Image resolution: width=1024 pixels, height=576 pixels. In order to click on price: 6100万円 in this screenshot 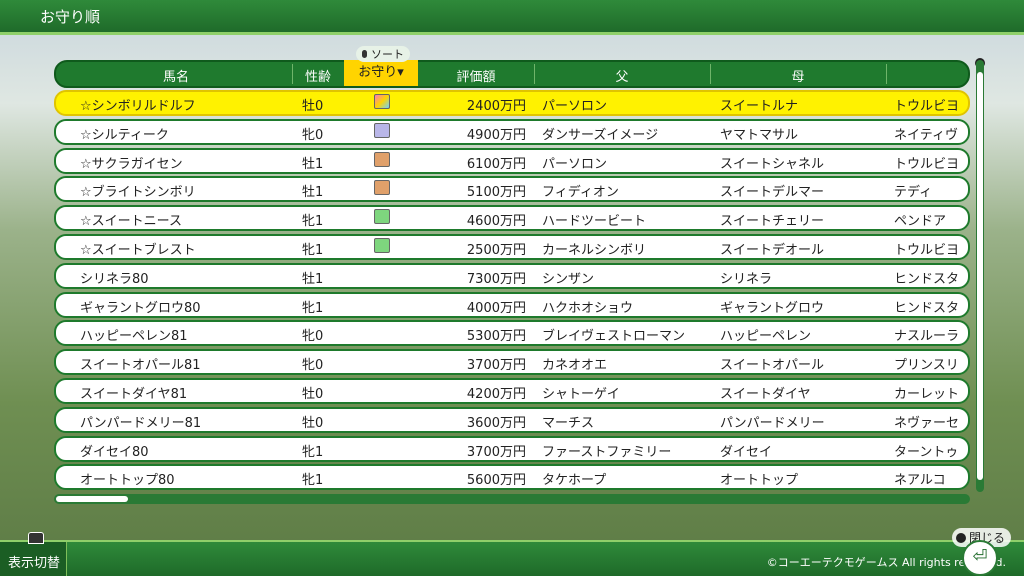, I will do `click(496, 164)`.